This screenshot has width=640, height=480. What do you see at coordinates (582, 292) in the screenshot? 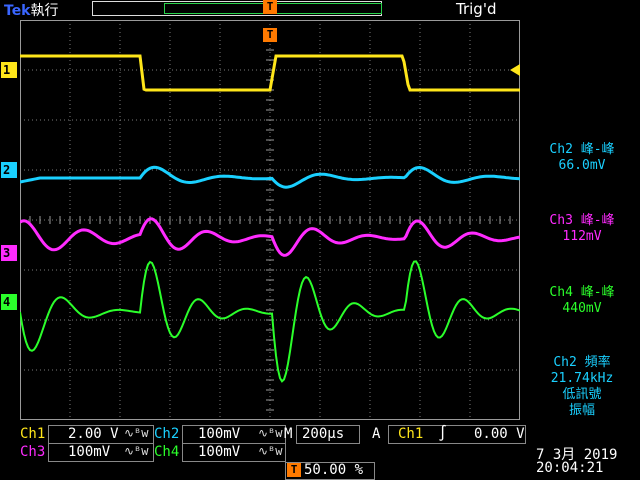
I see `measurement-title: Ch4 峰-峰` at bounding box center [582, 292].